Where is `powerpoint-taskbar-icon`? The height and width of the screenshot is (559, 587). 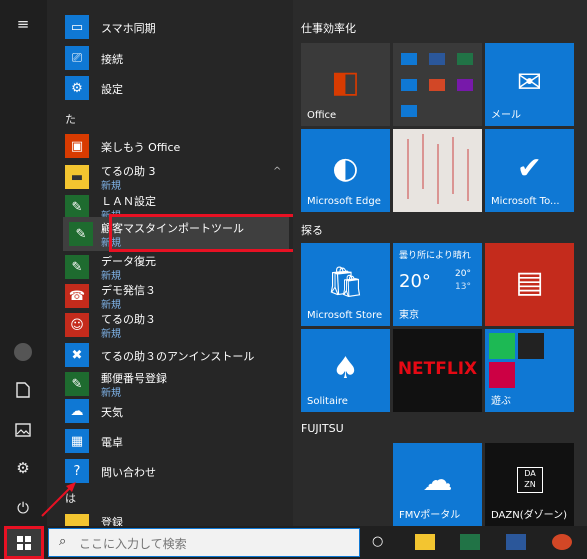 powerpoint-taskbar-icon is located at coordinates (562, 542).